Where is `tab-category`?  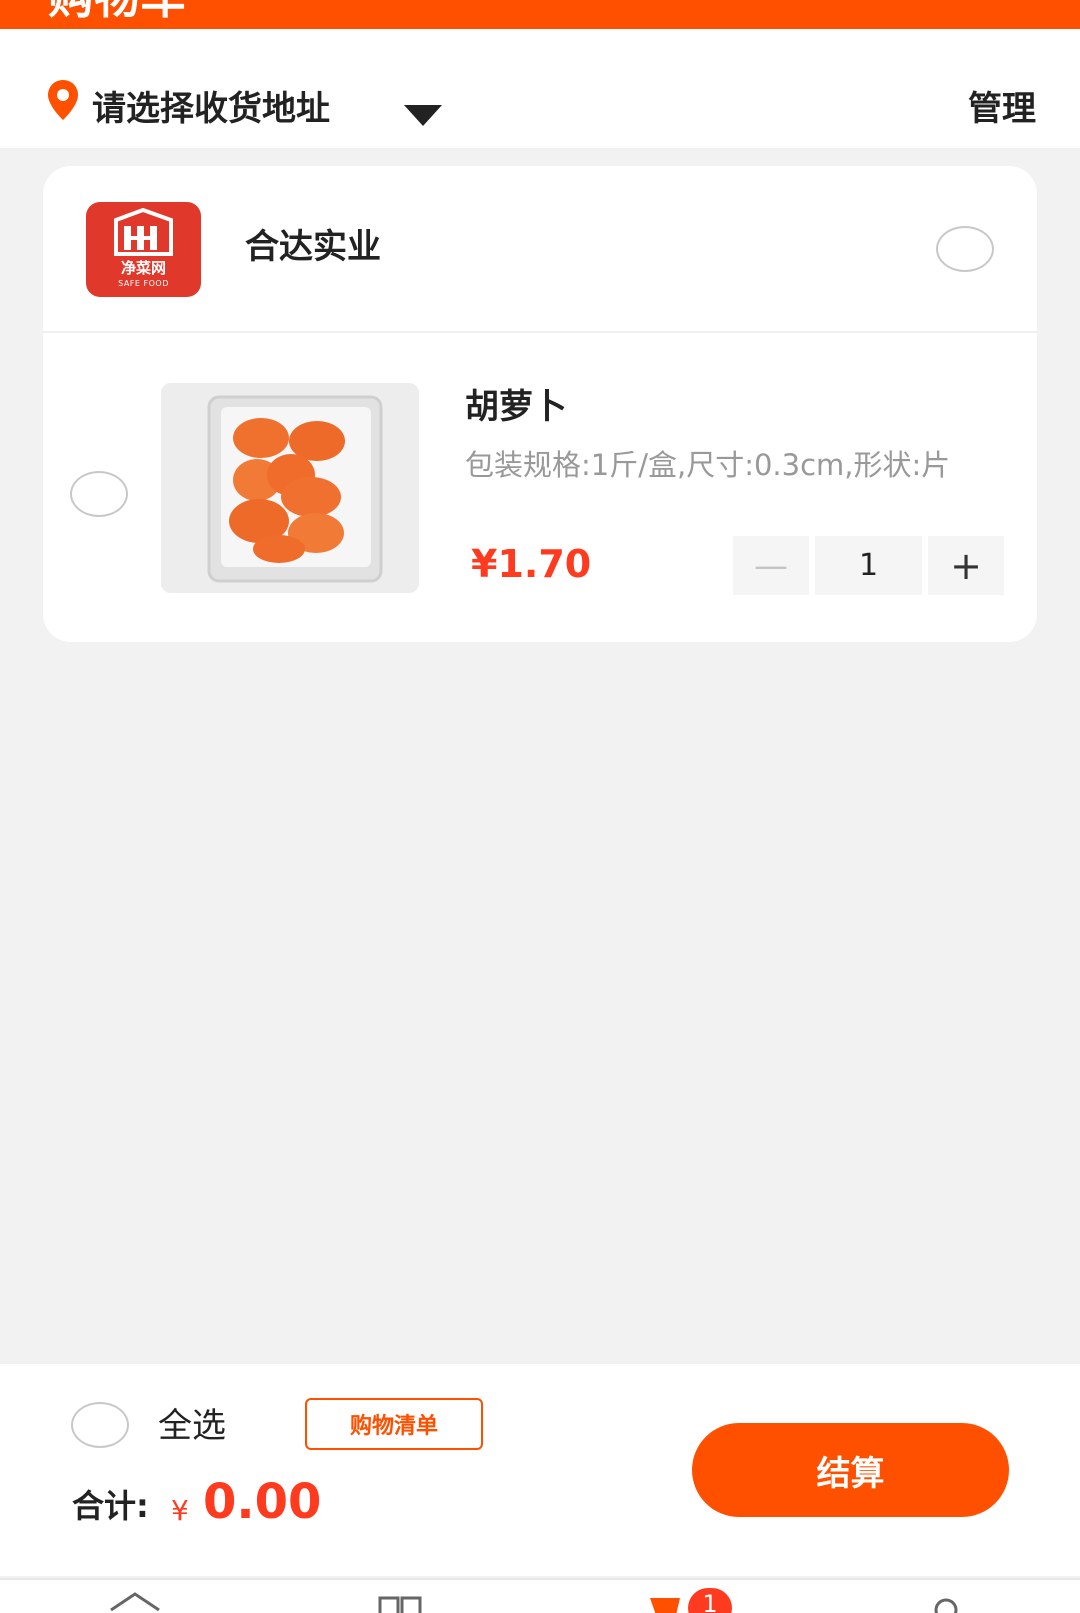 tab-category is located at coordinates (405, 1596).